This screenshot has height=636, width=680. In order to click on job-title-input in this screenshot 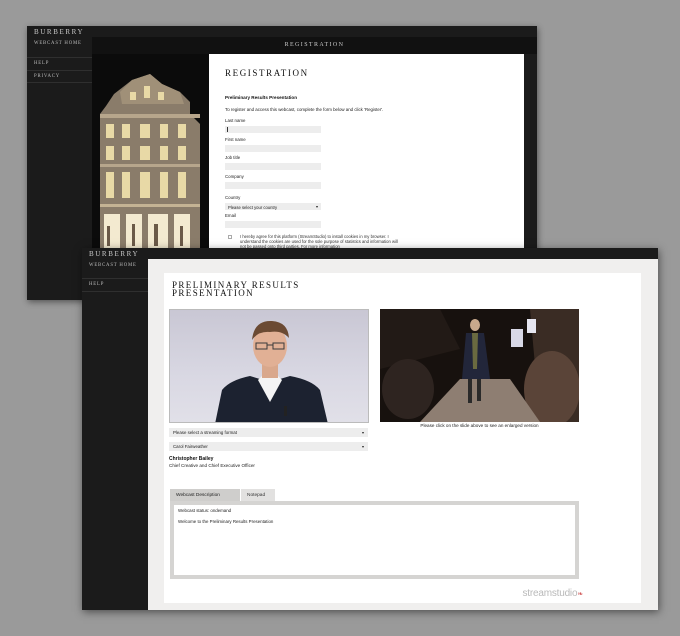, I will do `click(273, 166)`.